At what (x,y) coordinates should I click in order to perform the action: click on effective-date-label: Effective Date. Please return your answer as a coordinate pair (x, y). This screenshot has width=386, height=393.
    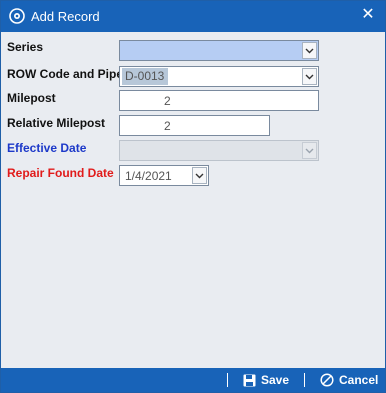
    Looking at the image, I should click on (47, 148).